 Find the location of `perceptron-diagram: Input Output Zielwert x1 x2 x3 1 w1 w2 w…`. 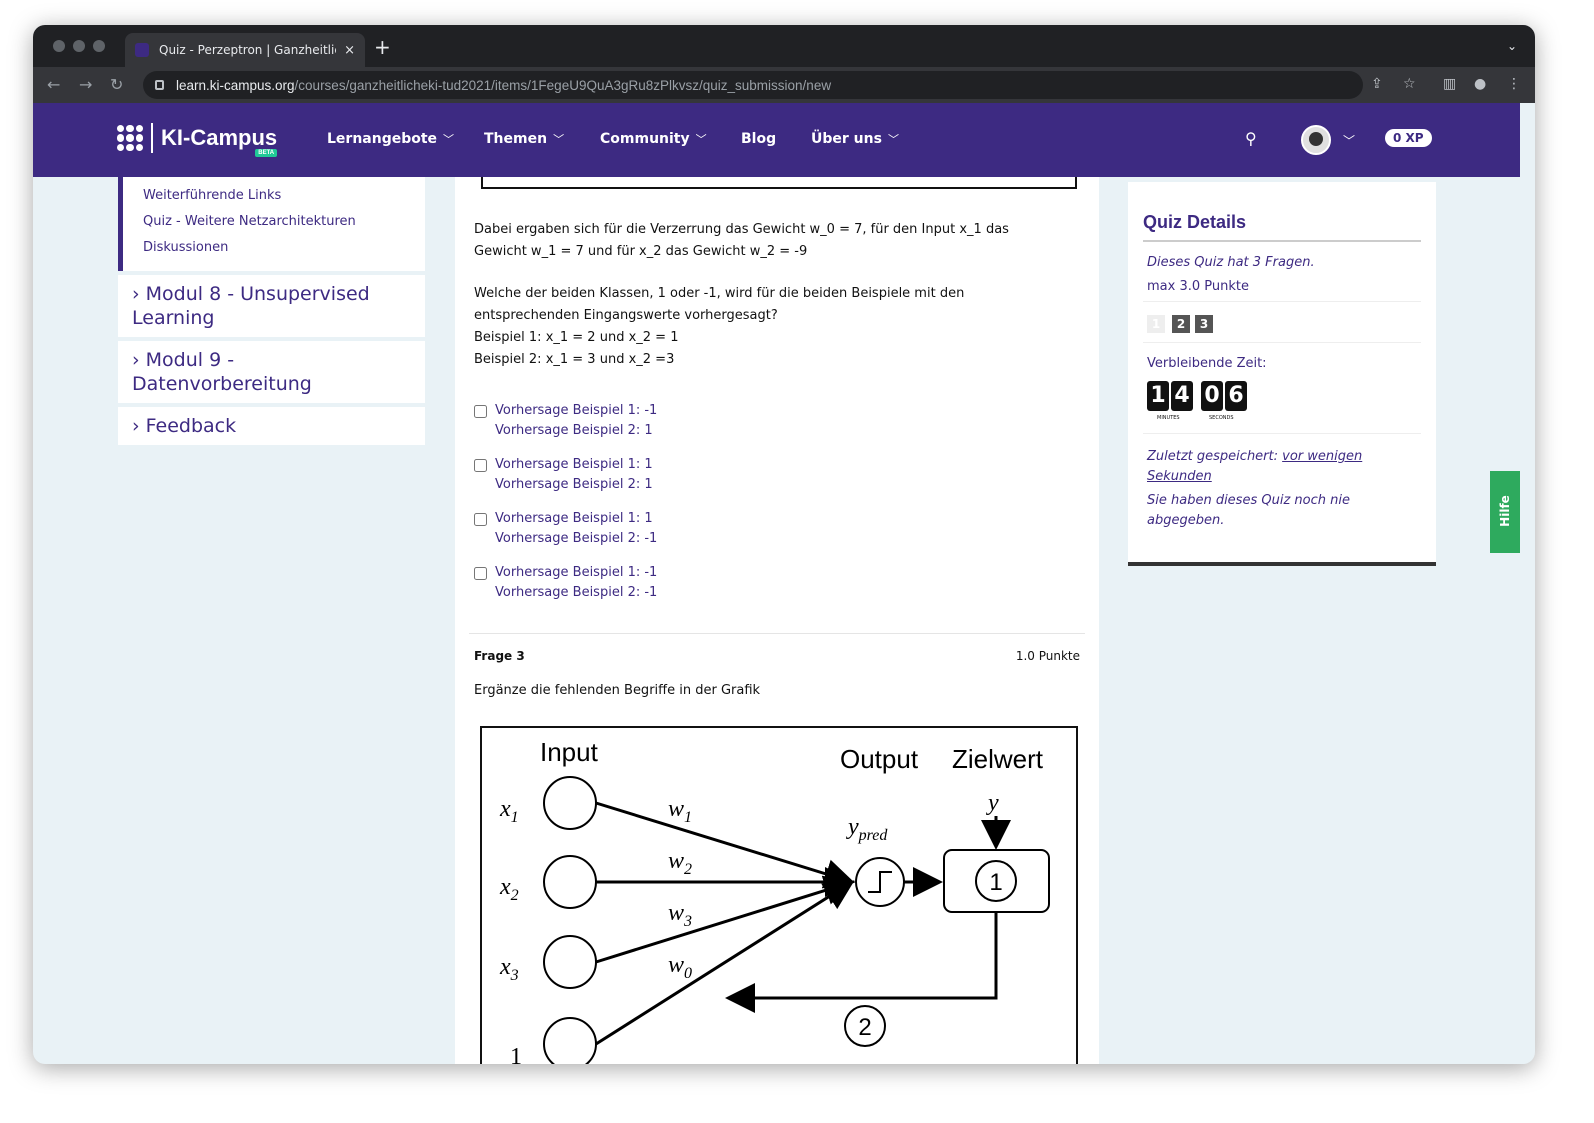

perceptron-diagram: Input Output Zielwert x1 x2 x3 1 w1 w2 w… is located at coordinates (779, 895).